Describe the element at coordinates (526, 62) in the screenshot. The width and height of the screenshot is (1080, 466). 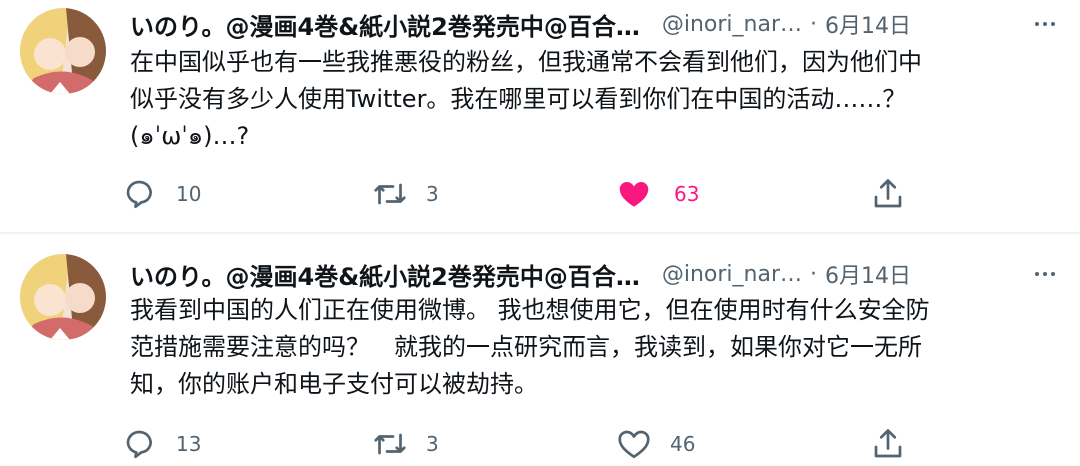
I see `tweet-text-line: 在中国似乎也有一些我推悪役的粉丝，但我通常不会看到他们，因为他们中` at that location.